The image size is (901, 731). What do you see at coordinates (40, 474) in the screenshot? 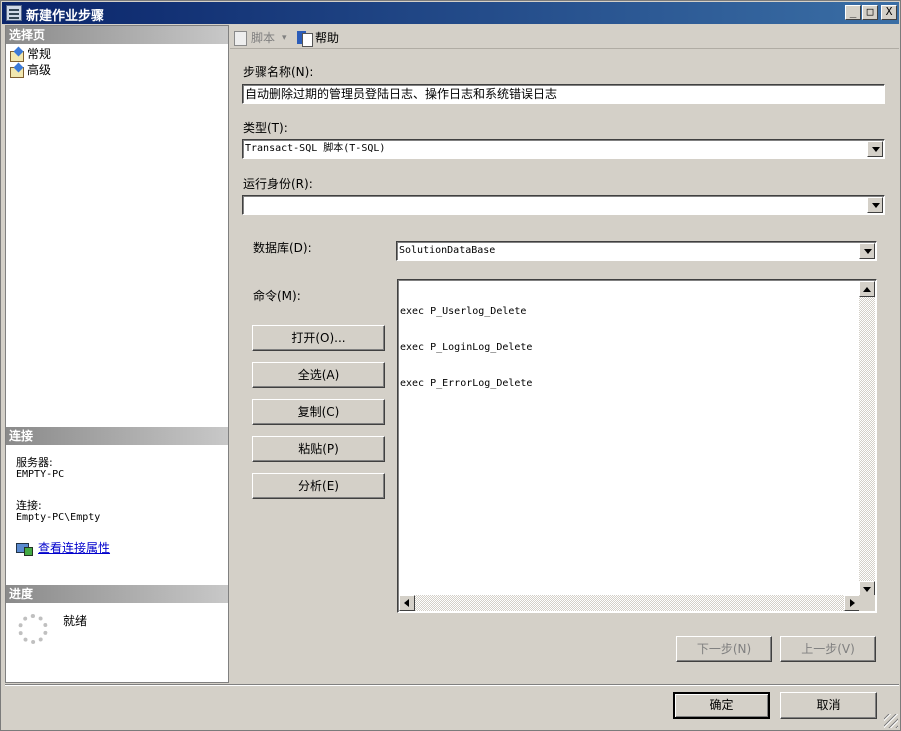
I see `server-value: EMPTY-PC` at bounding box center [40, 474].